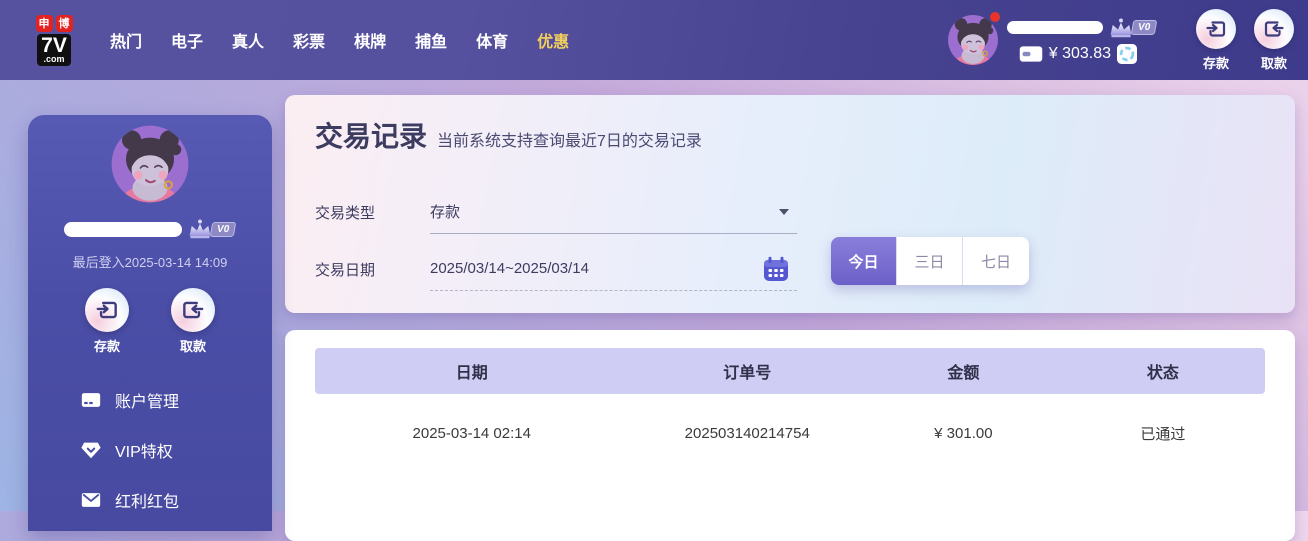 This screenshot has width=1308, height=541. What do you see at coordinates (790, 371) in the screenshot?
I see `table-header-row: 日期 订单号 金额 状态` at bounding box center [790, 371].